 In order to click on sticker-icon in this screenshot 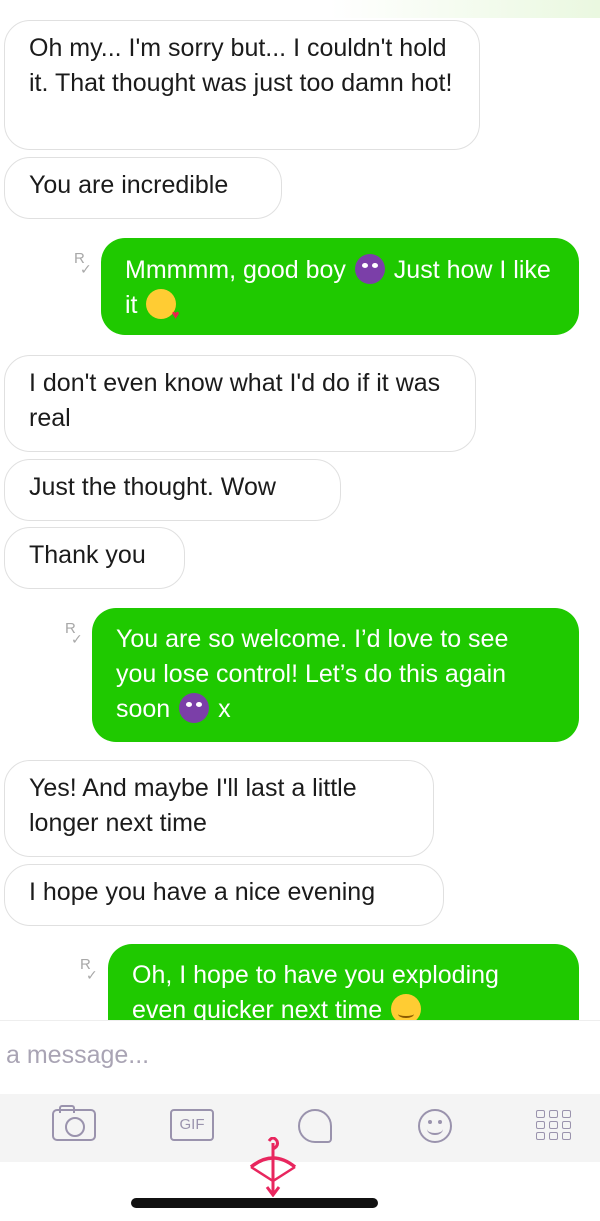, I will do `click(315, 1126)`.